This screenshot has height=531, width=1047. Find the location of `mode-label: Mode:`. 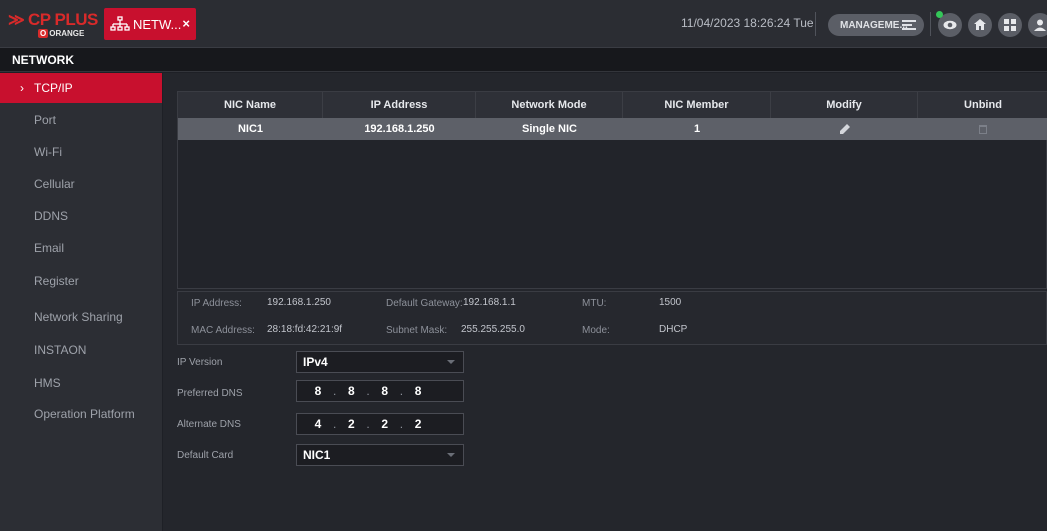

mode-label: Mode: is located at coordinates (596, 330).